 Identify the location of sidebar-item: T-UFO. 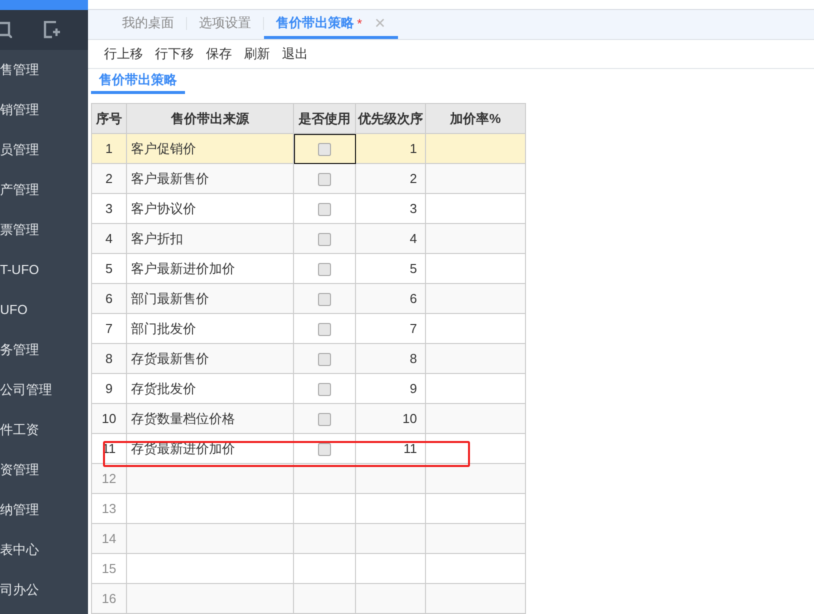
(19, 270).